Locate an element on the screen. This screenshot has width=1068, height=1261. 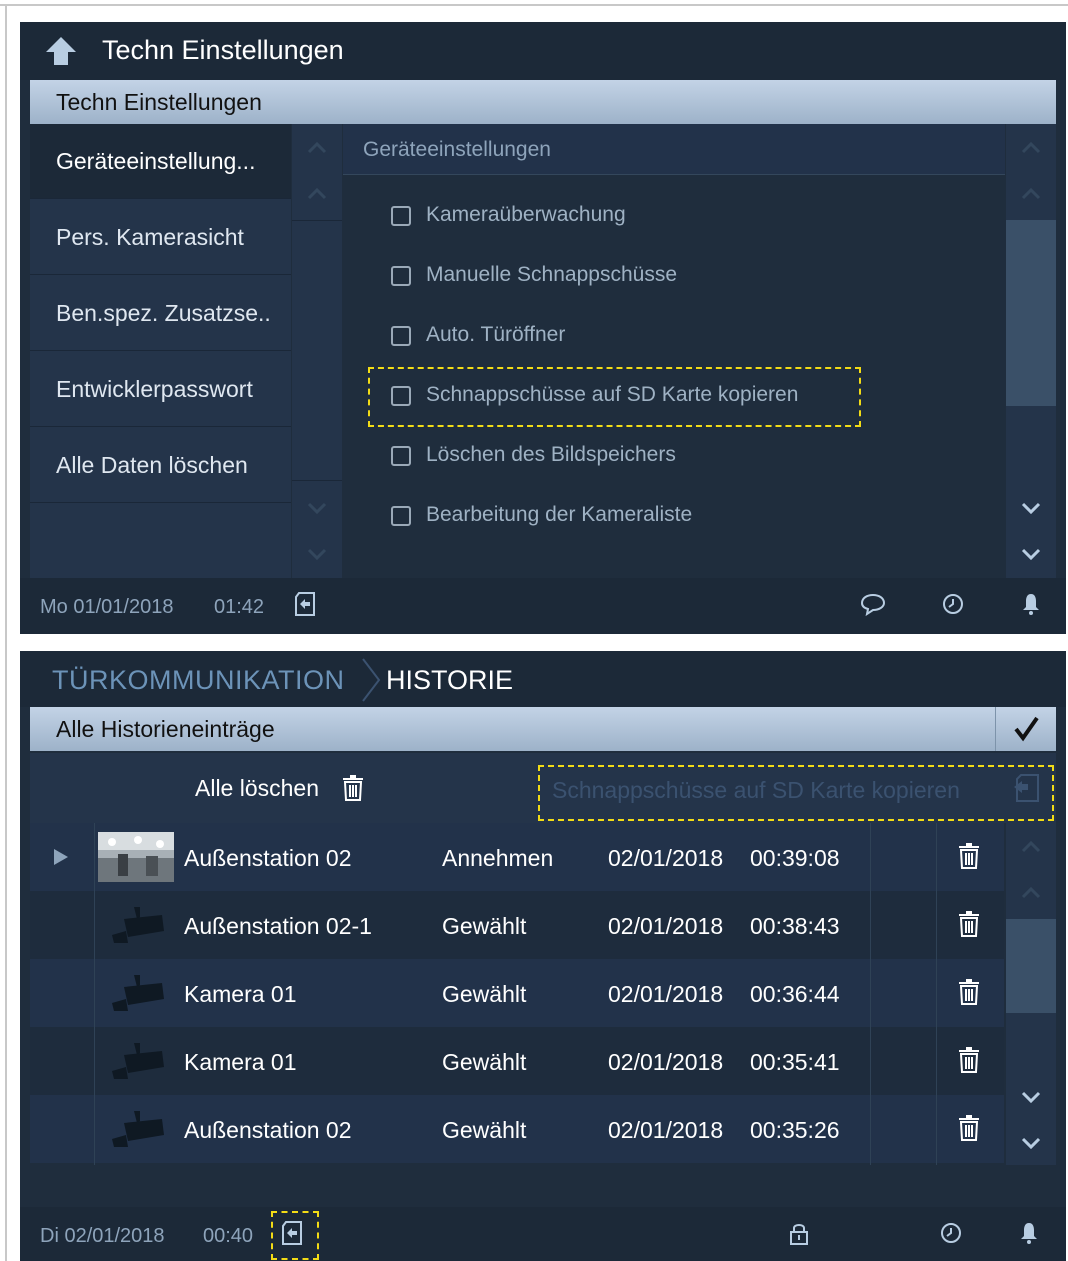
section-header-label: Alle Historieneinträge is located at coordinates (165, 729).